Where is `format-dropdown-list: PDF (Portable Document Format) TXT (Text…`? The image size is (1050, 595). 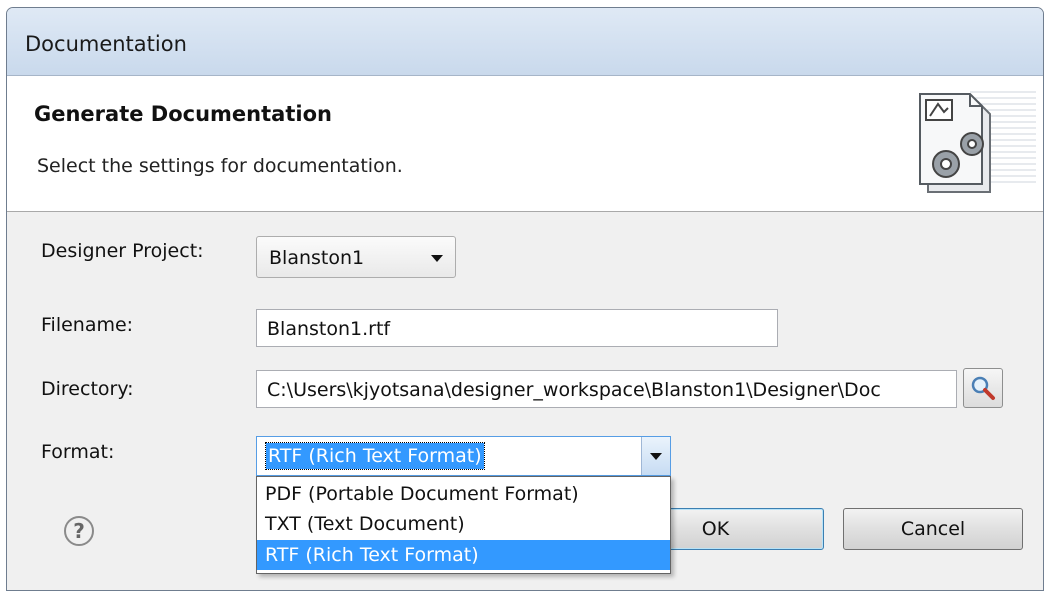
format-dropdown-list: PDF (Portable Document Format) TXT (Text… is located at coordinates (463, 525).